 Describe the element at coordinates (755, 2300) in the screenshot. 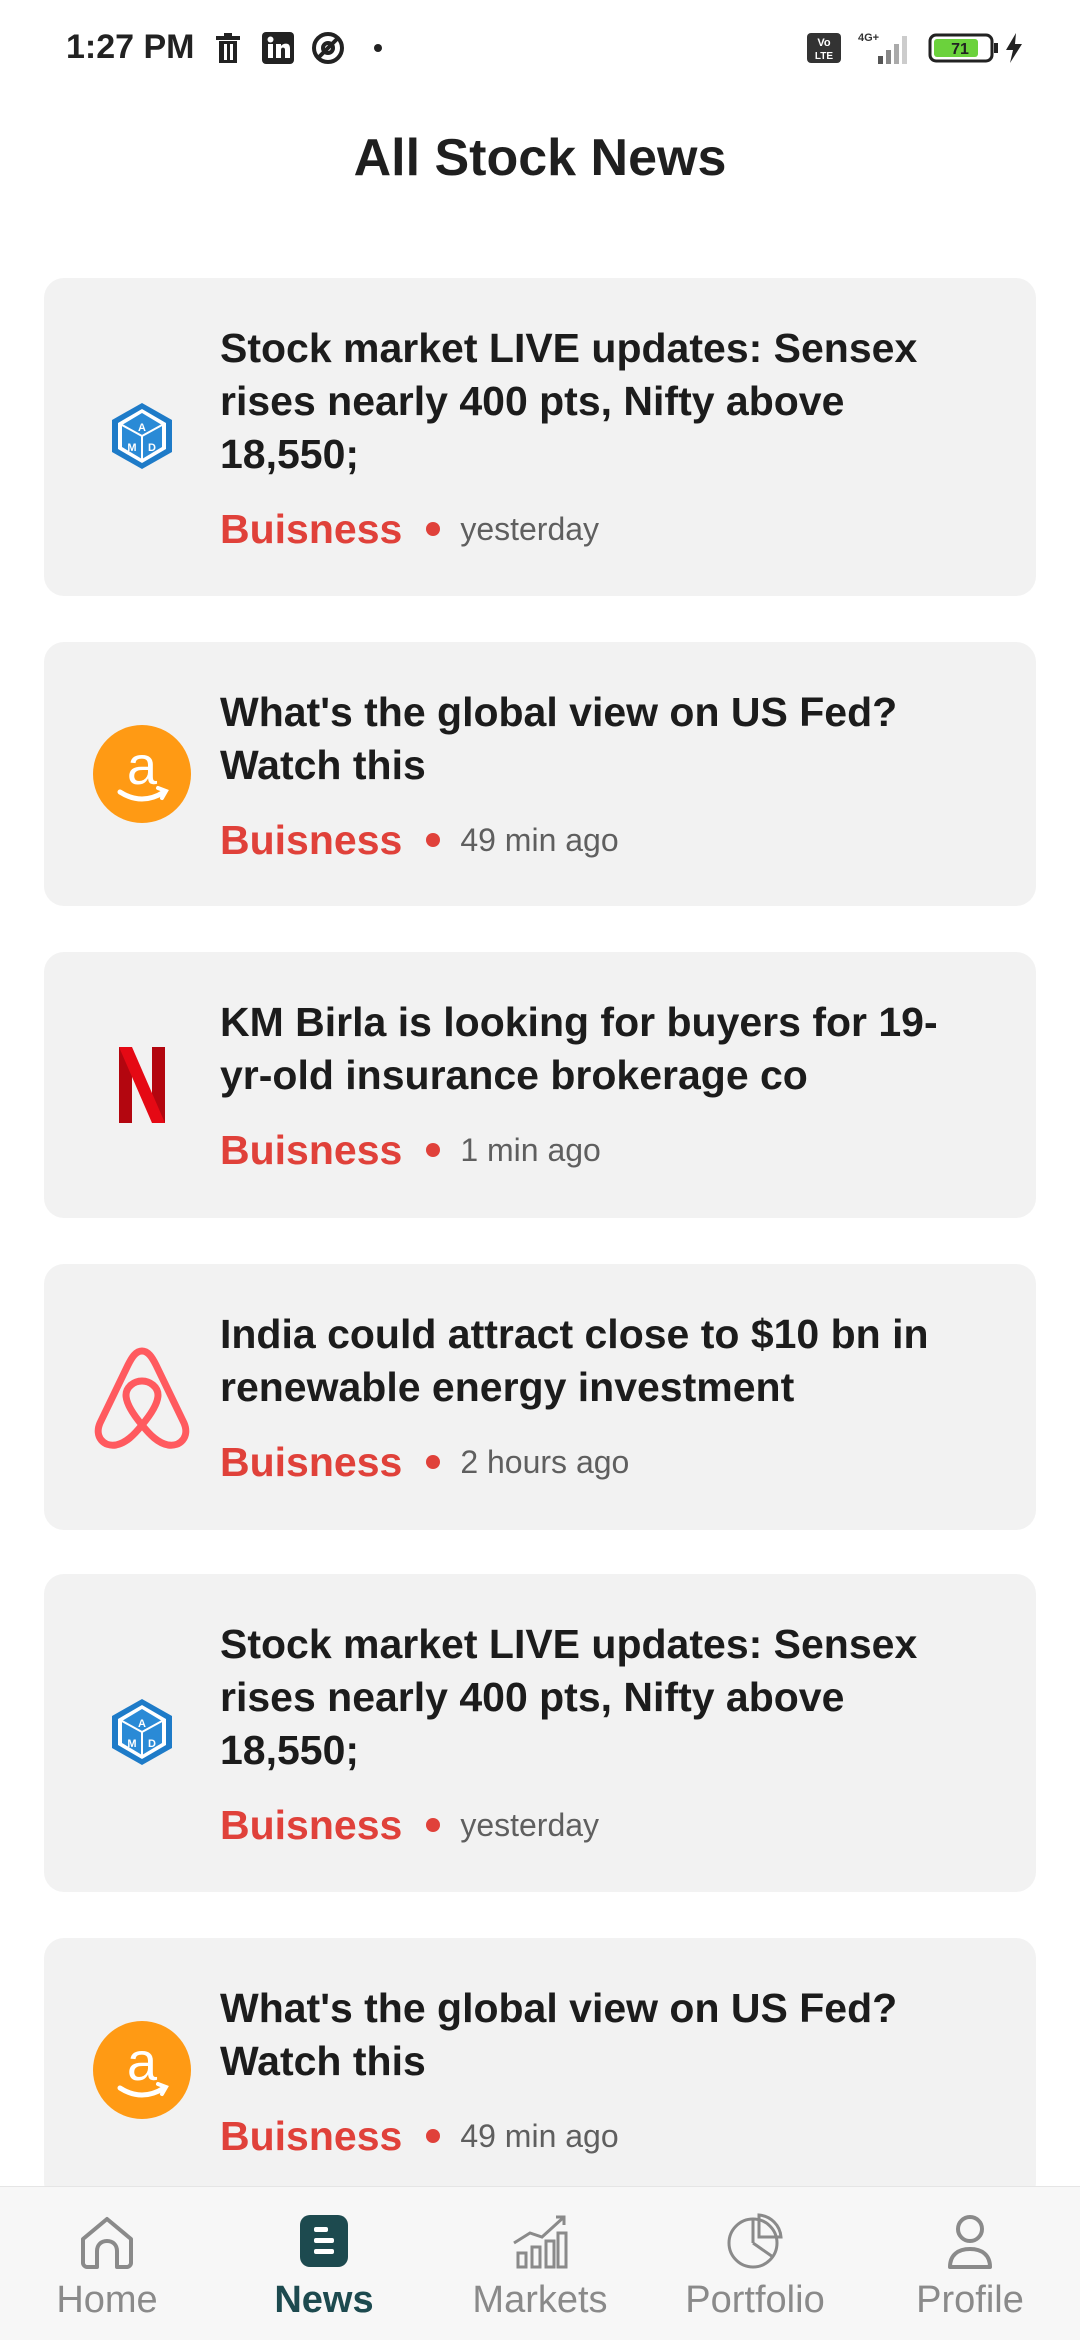

I see `nav-label-portfolio: Portfolio` at that location.